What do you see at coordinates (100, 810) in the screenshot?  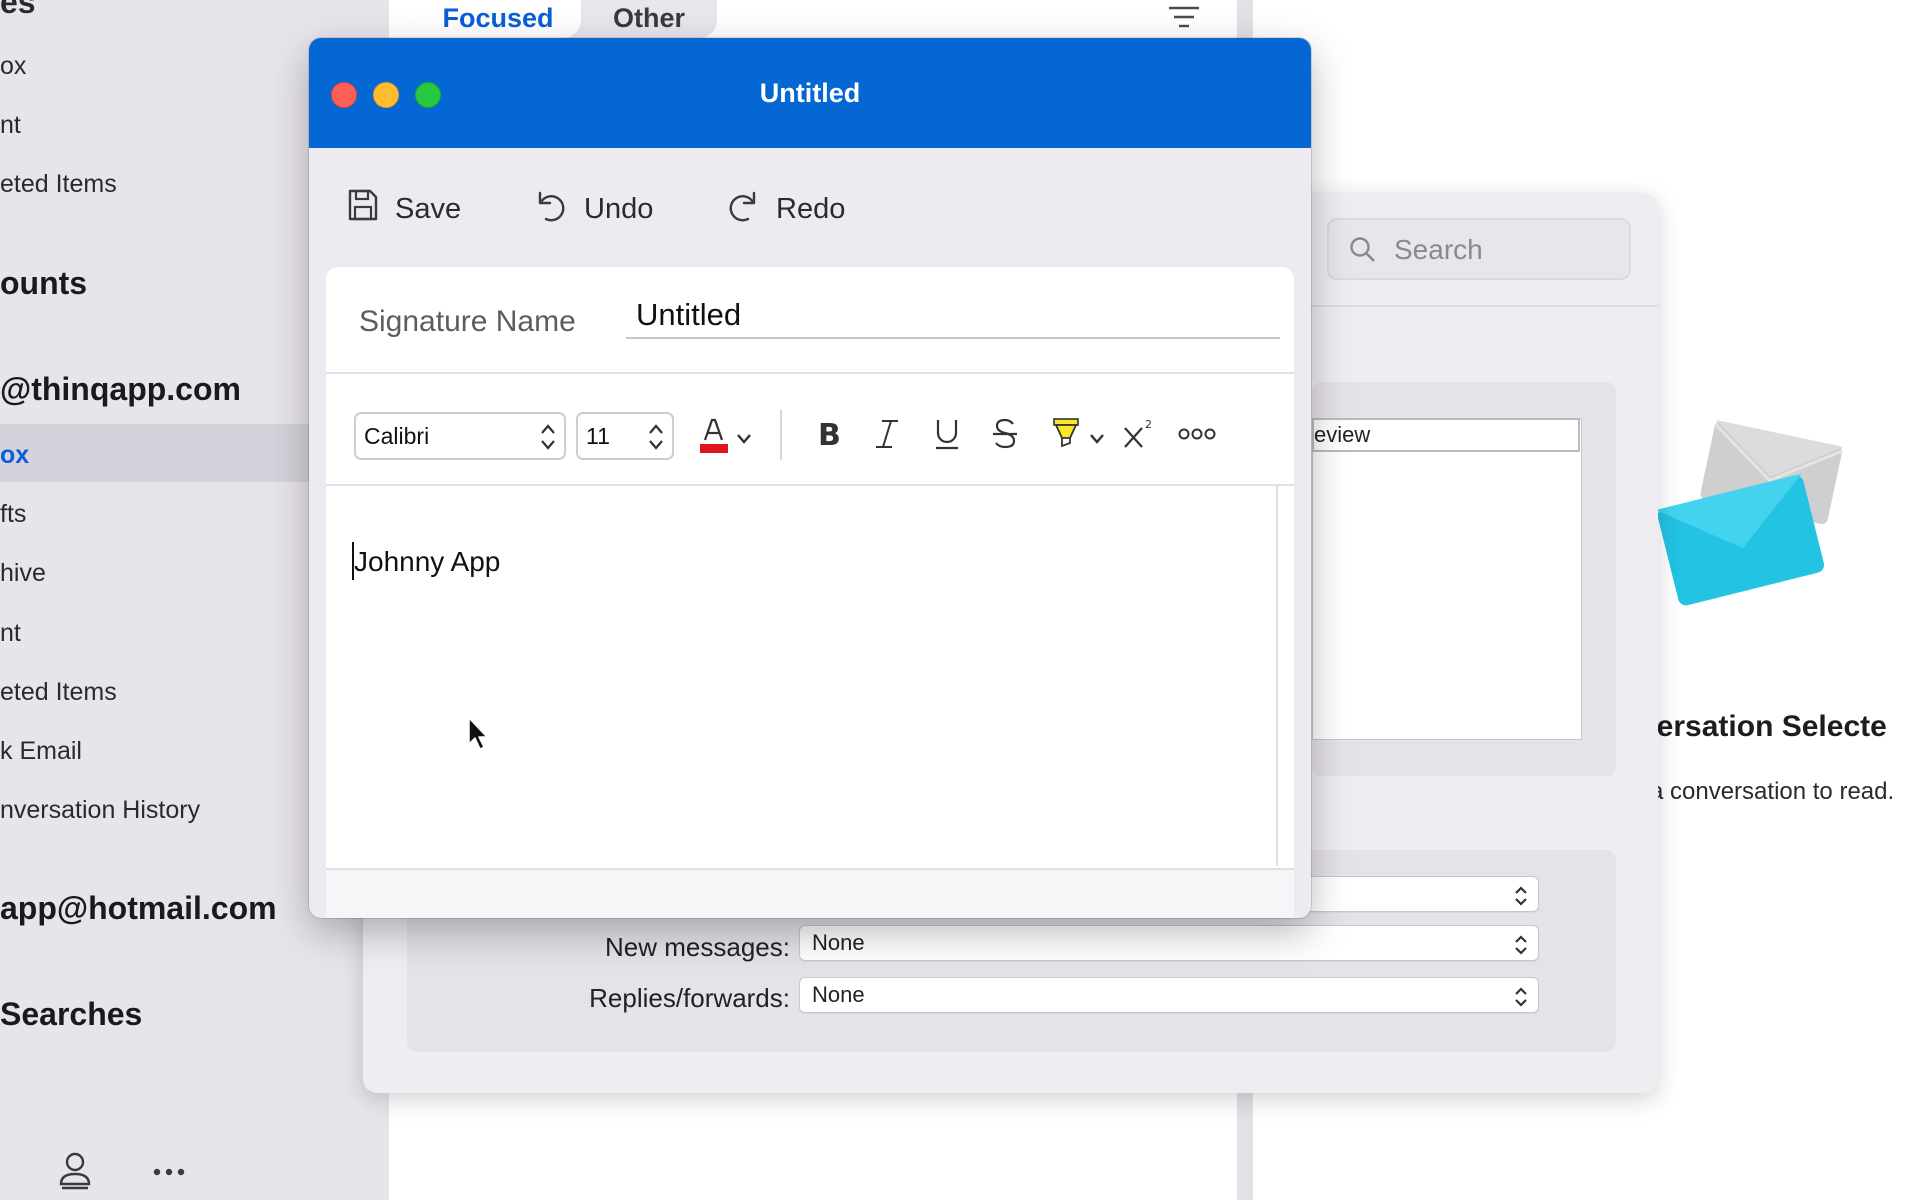 I see `sidebar-item-conversation-history: nversation History` at bounding box center [100, 810].